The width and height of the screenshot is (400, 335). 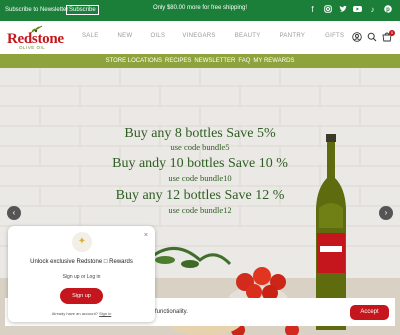 I want to click on nav-beauty: BEAUTY, so click(x=248, y=36).